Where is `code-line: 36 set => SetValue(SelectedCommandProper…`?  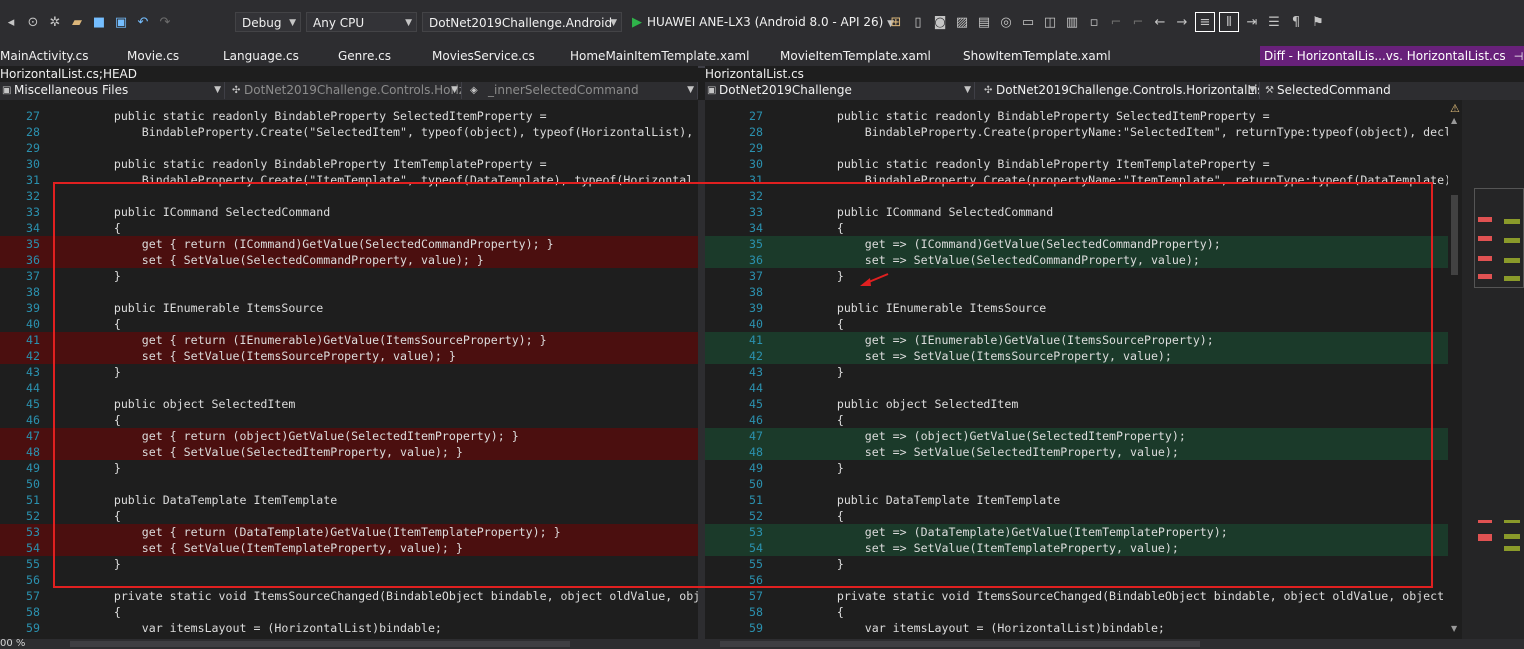
code-line: 36 set => SetValue(SelectedCommandProper… is located at coordinates (1076, 260).